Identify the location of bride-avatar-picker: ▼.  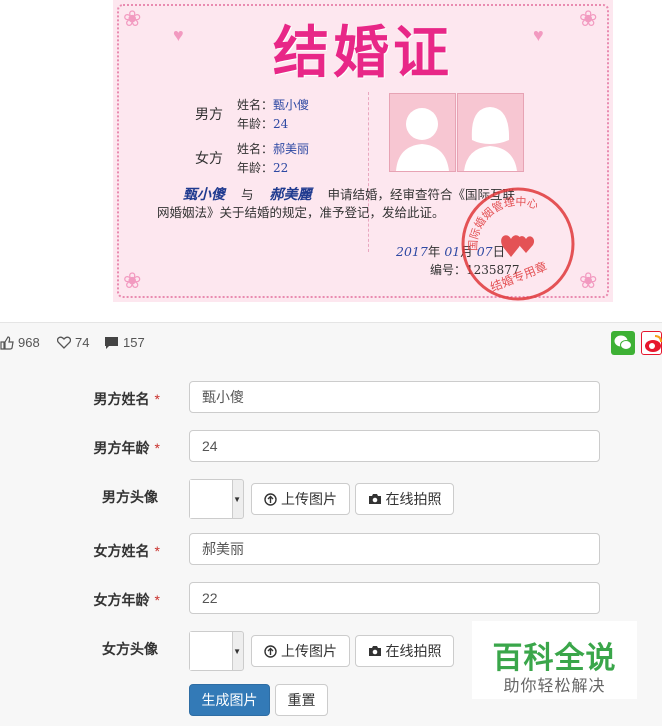
(216, 651).